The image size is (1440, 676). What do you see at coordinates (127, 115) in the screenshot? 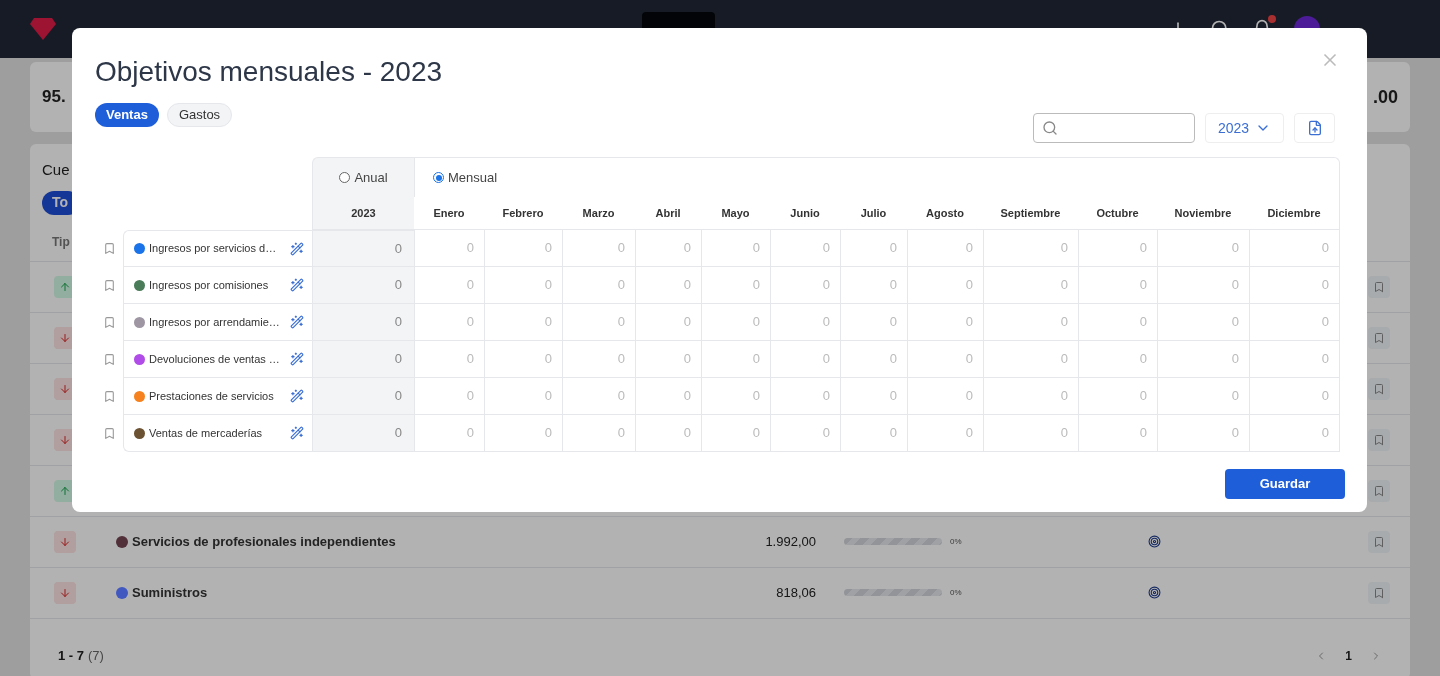
I see `tab: Ventas` at bounding box center [127, 115].